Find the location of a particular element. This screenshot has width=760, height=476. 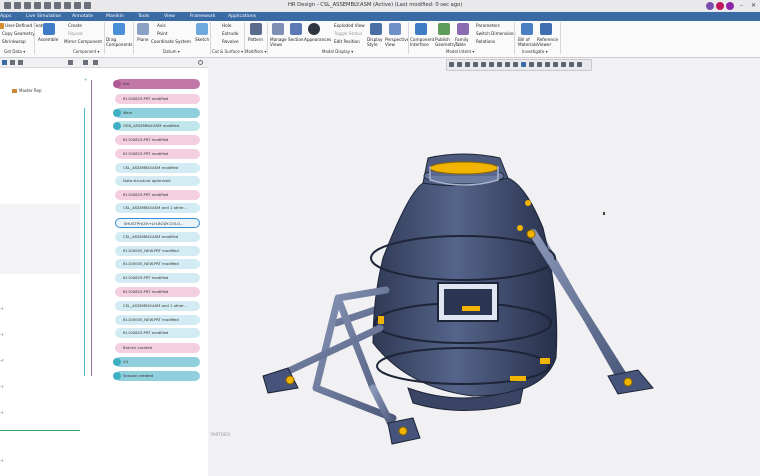

edit-position-button: Edit Position is located at coordinates (347, 41).